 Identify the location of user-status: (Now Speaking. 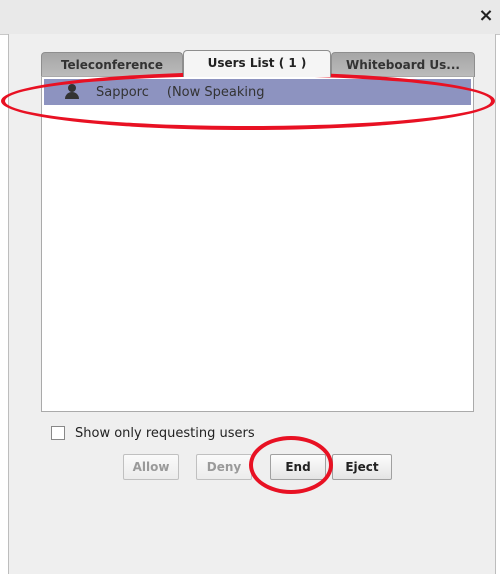
(215, 92).